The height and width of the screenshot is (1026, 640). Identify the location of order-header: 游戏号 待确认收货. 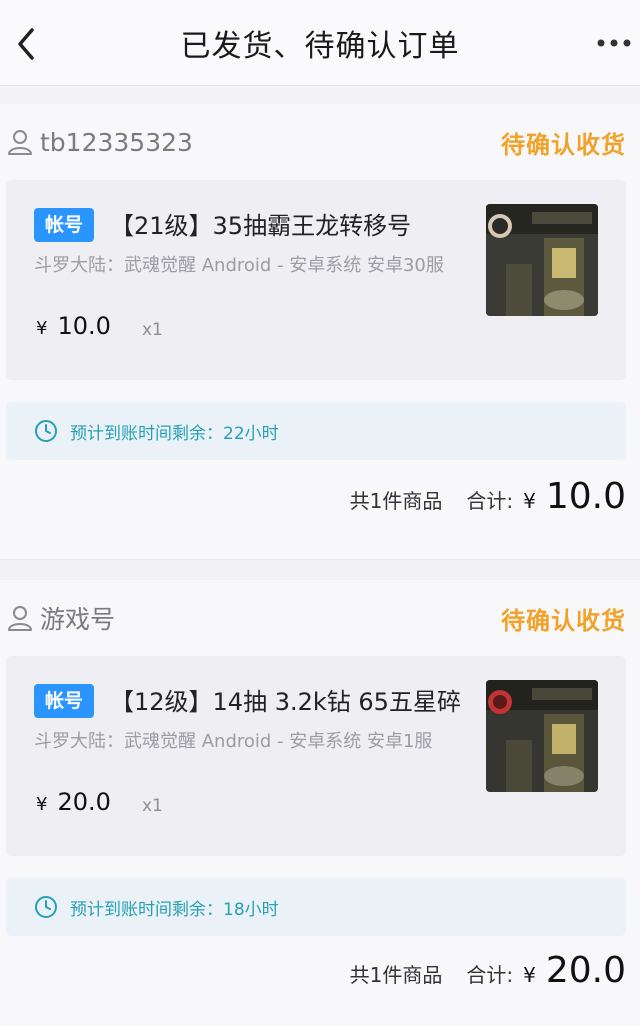
(320, 618).